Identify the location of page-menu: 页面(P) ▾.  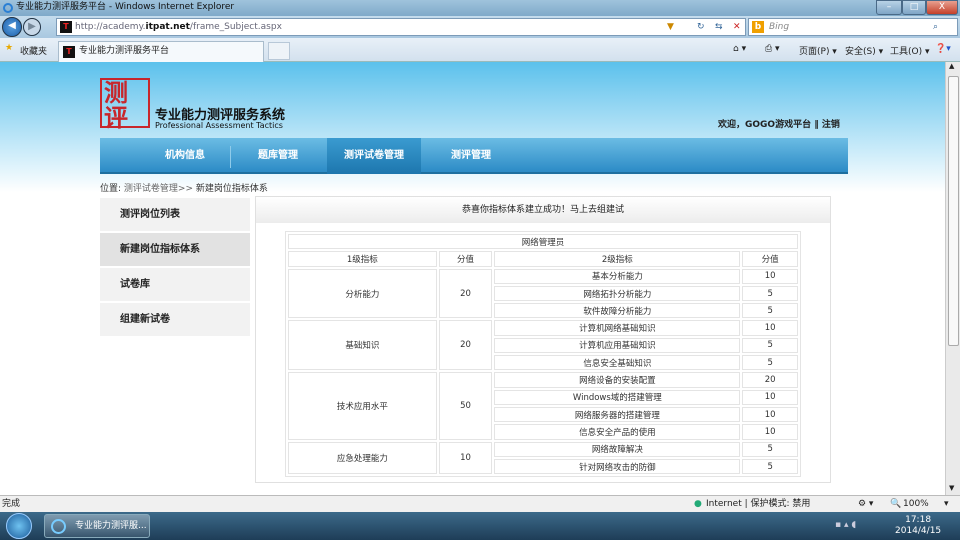
(818, 50).